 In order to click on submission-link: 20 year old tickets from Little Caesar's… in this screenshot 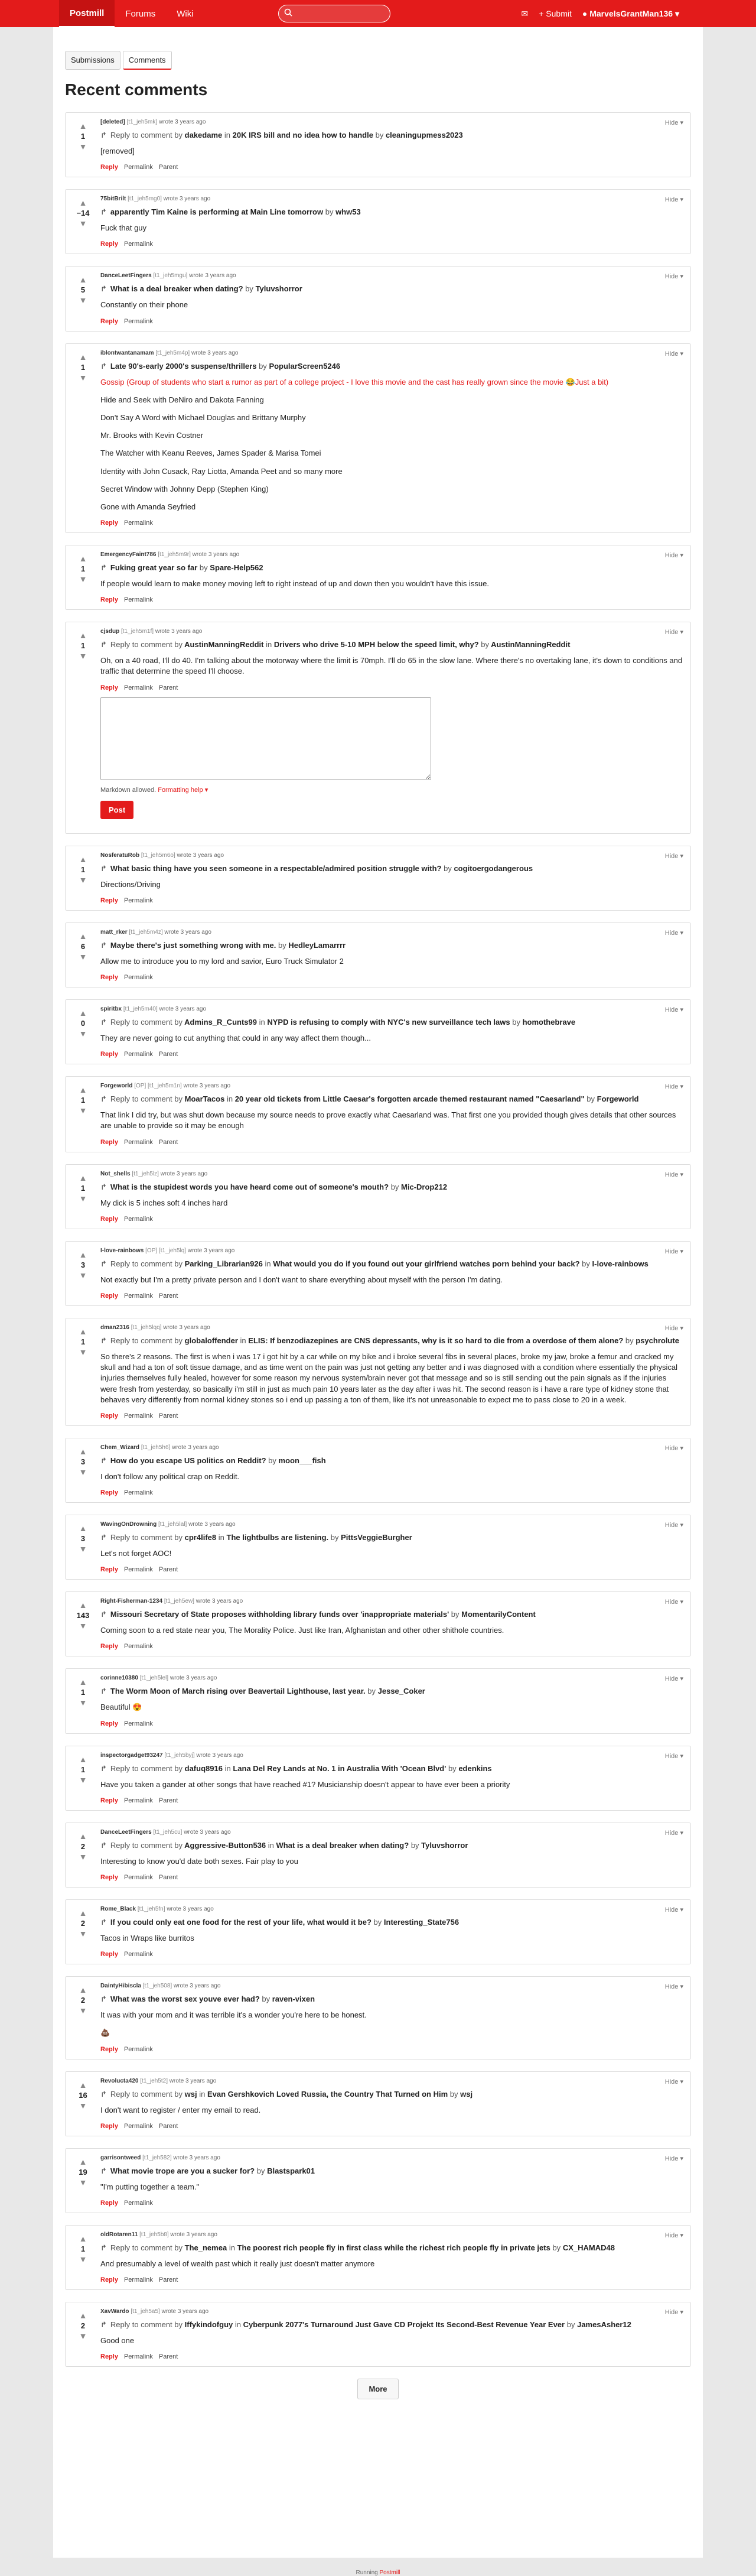, I will do `click(410, 1098)`.